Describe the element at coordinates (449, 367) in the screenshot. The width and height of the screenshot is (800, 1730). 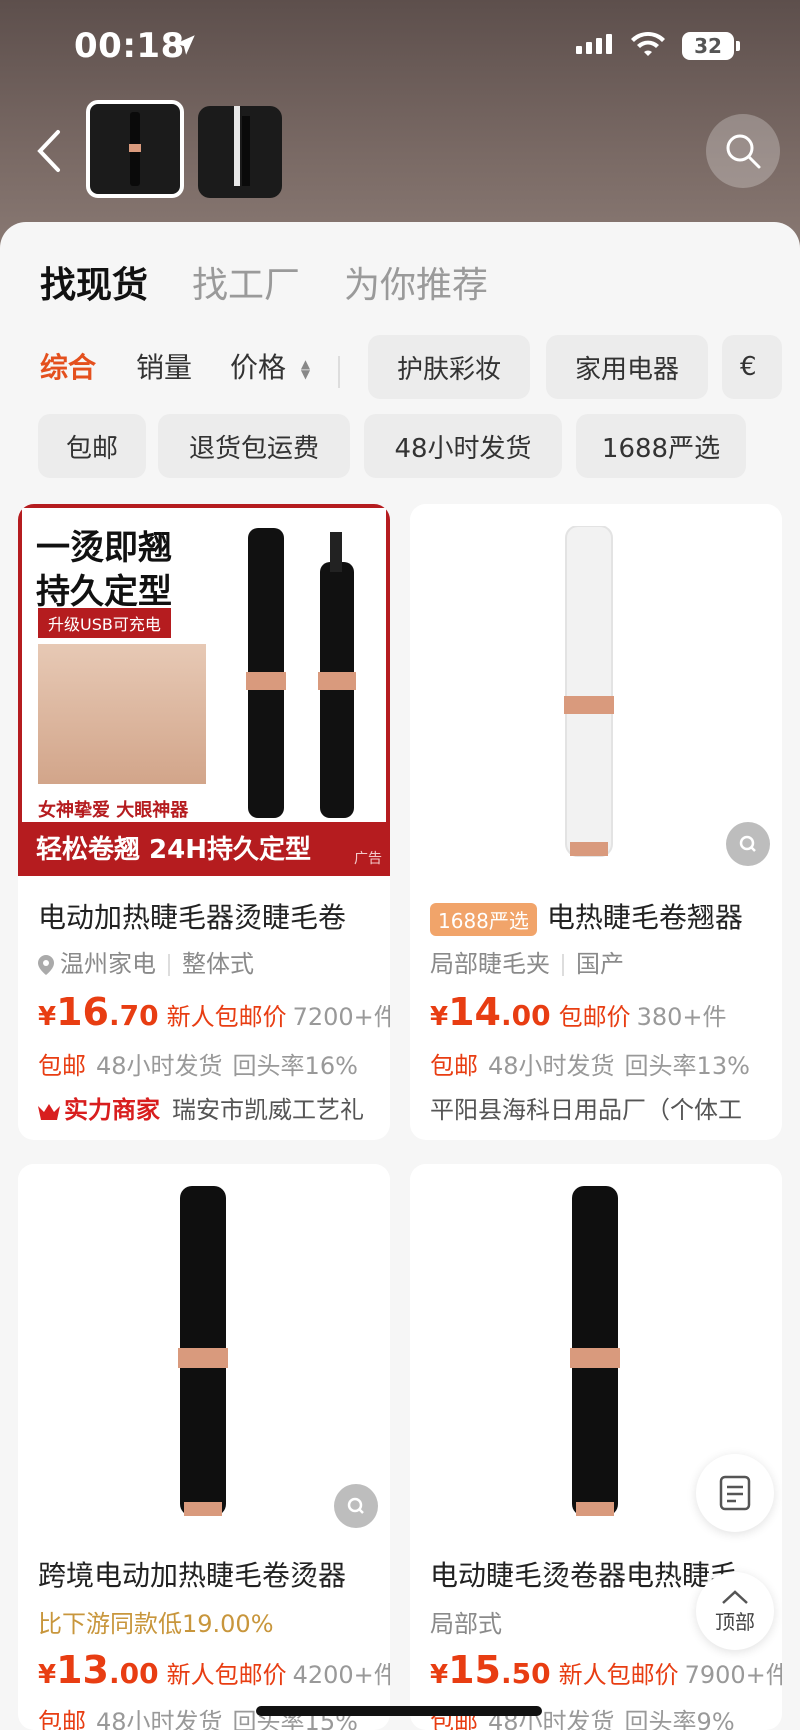
I see `category-chip-skincare: 护肤彩妆` at that location.